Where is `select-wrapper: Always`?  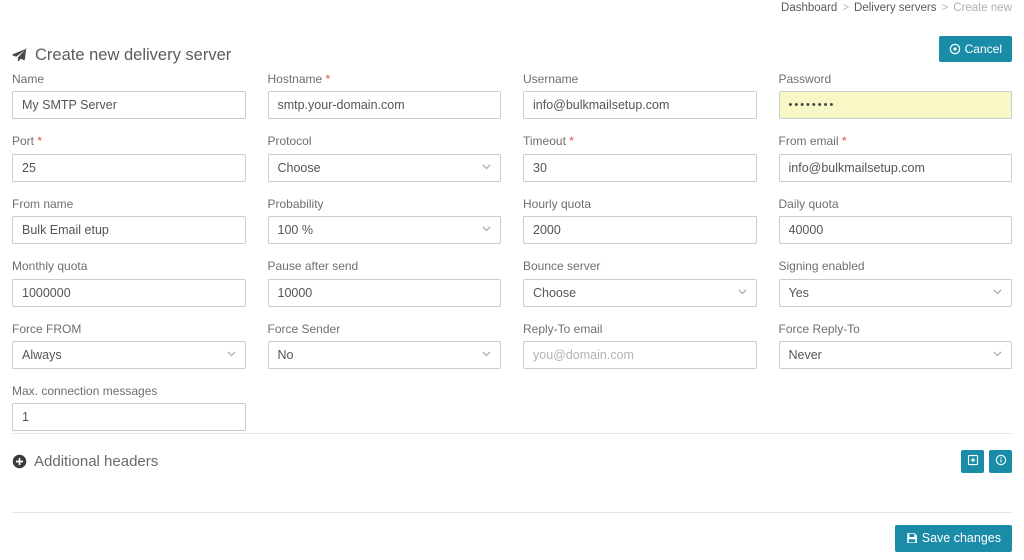
select-wrapper: Always is located at coordinates (129, 354).